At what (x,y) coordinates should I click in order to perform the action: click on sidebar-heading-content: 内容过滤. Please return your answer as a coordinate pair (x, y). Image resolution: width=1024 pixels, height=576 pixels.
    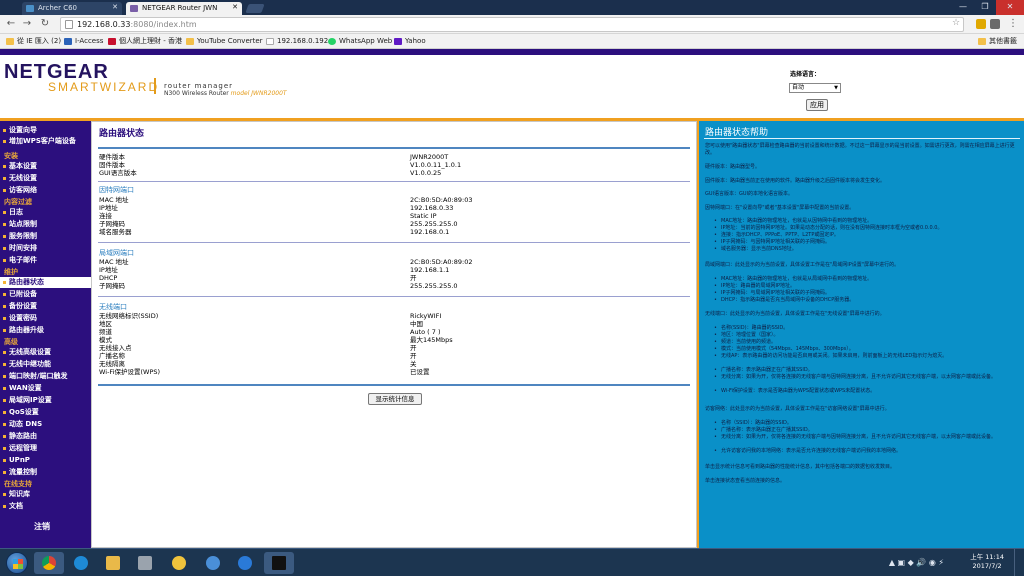
    Looking at the image, I should click on (18, 202).